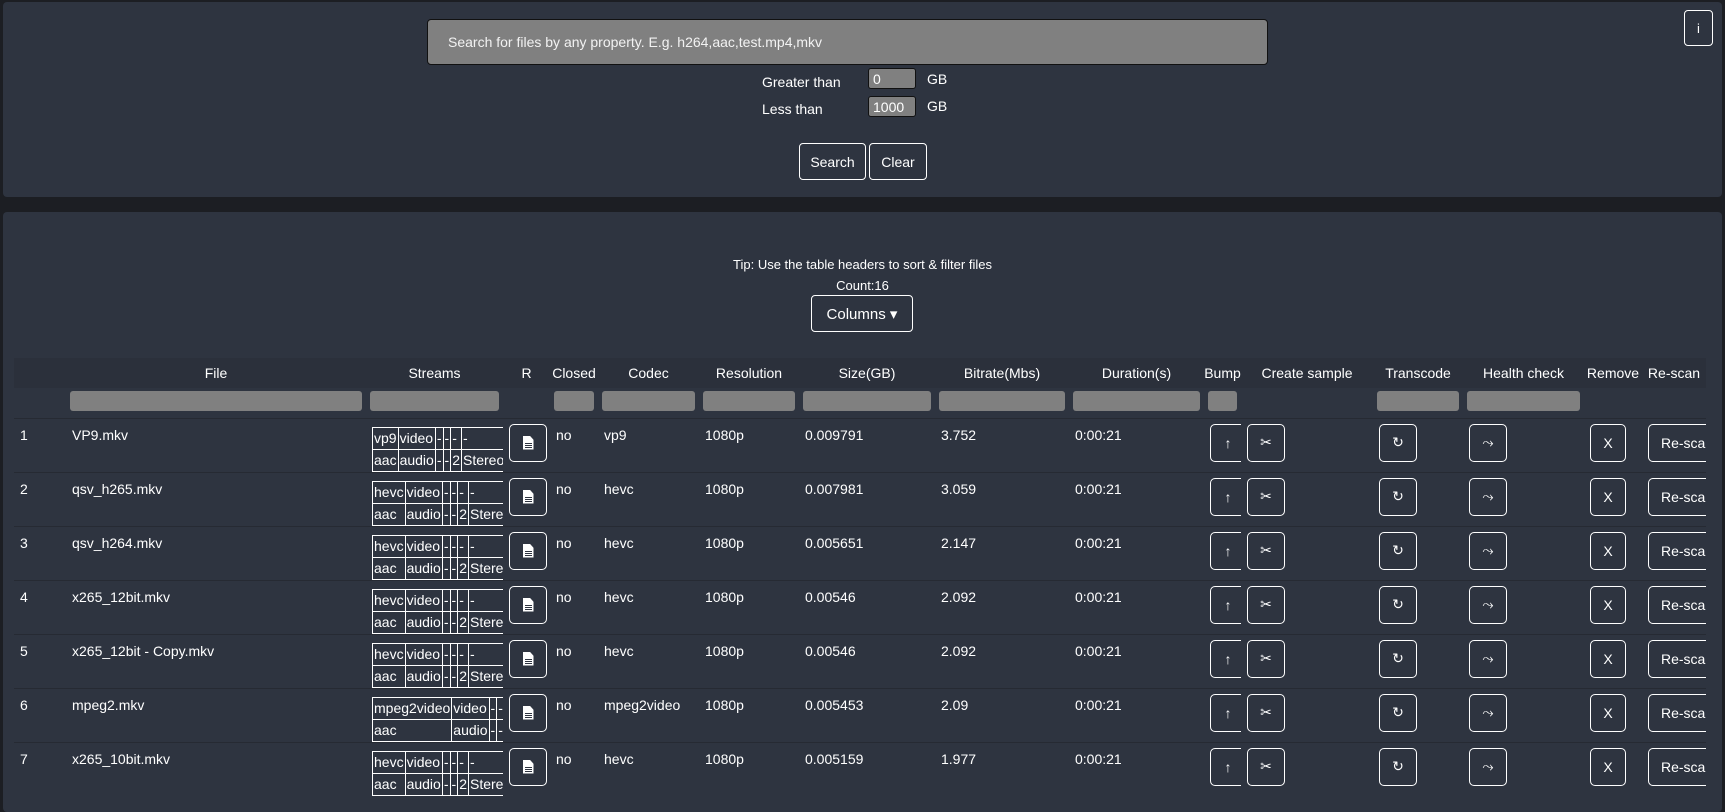 The image size is (1725, 812). What do you see at coordinates (216, 660) in the screenshot?
I see `file-name: x265_12bit - Copy.mkv` at bounding box center [216, 660].